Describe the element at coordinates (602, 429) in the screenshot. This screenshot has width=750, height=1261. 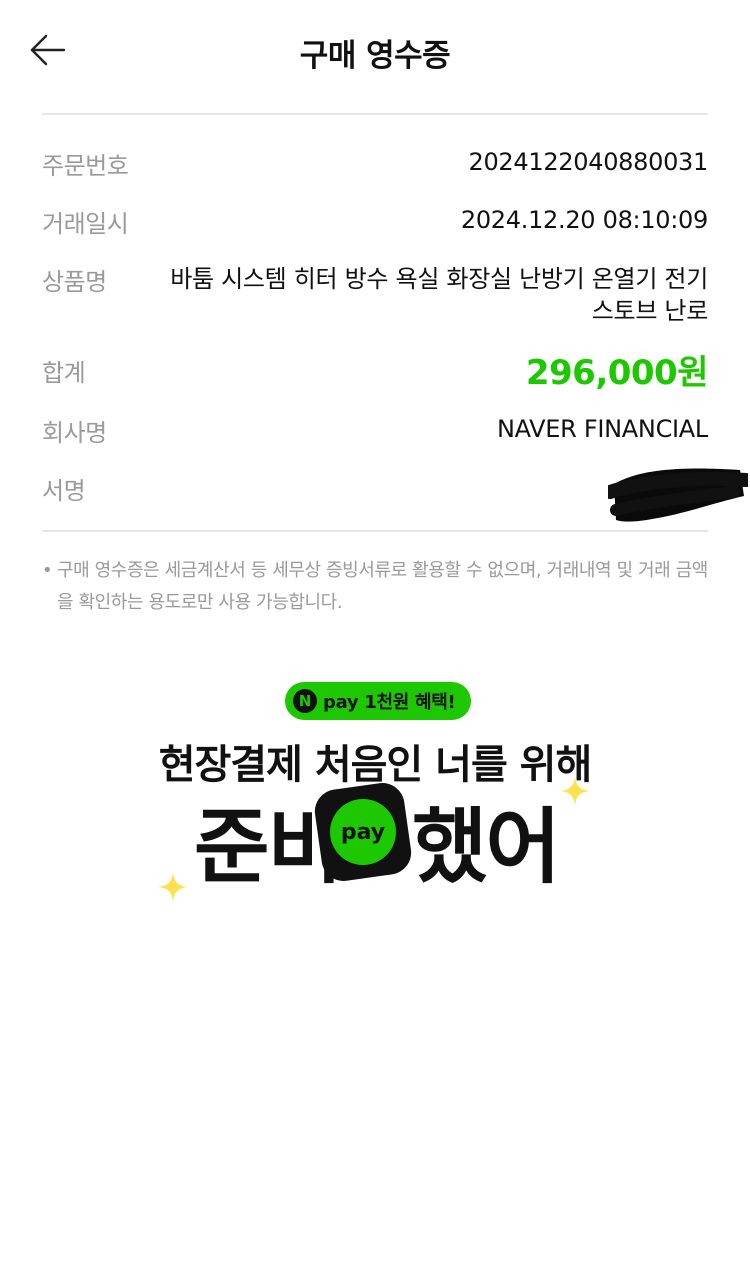
I see `company-value: NAVER FINANCIAL` at that location.